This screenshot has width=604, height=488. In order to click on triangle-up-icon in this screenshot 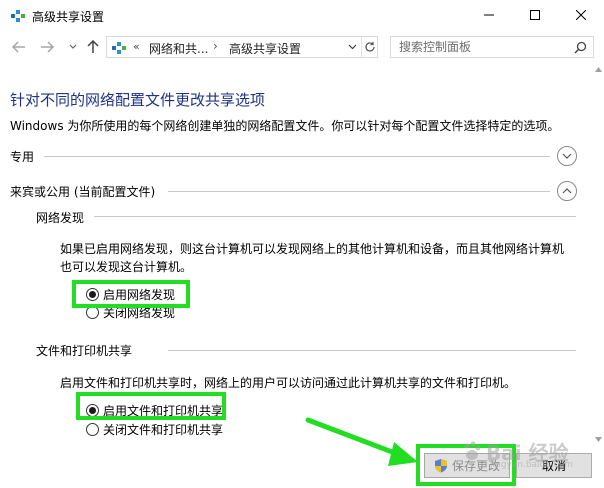, I will do `click(598, 69)`.